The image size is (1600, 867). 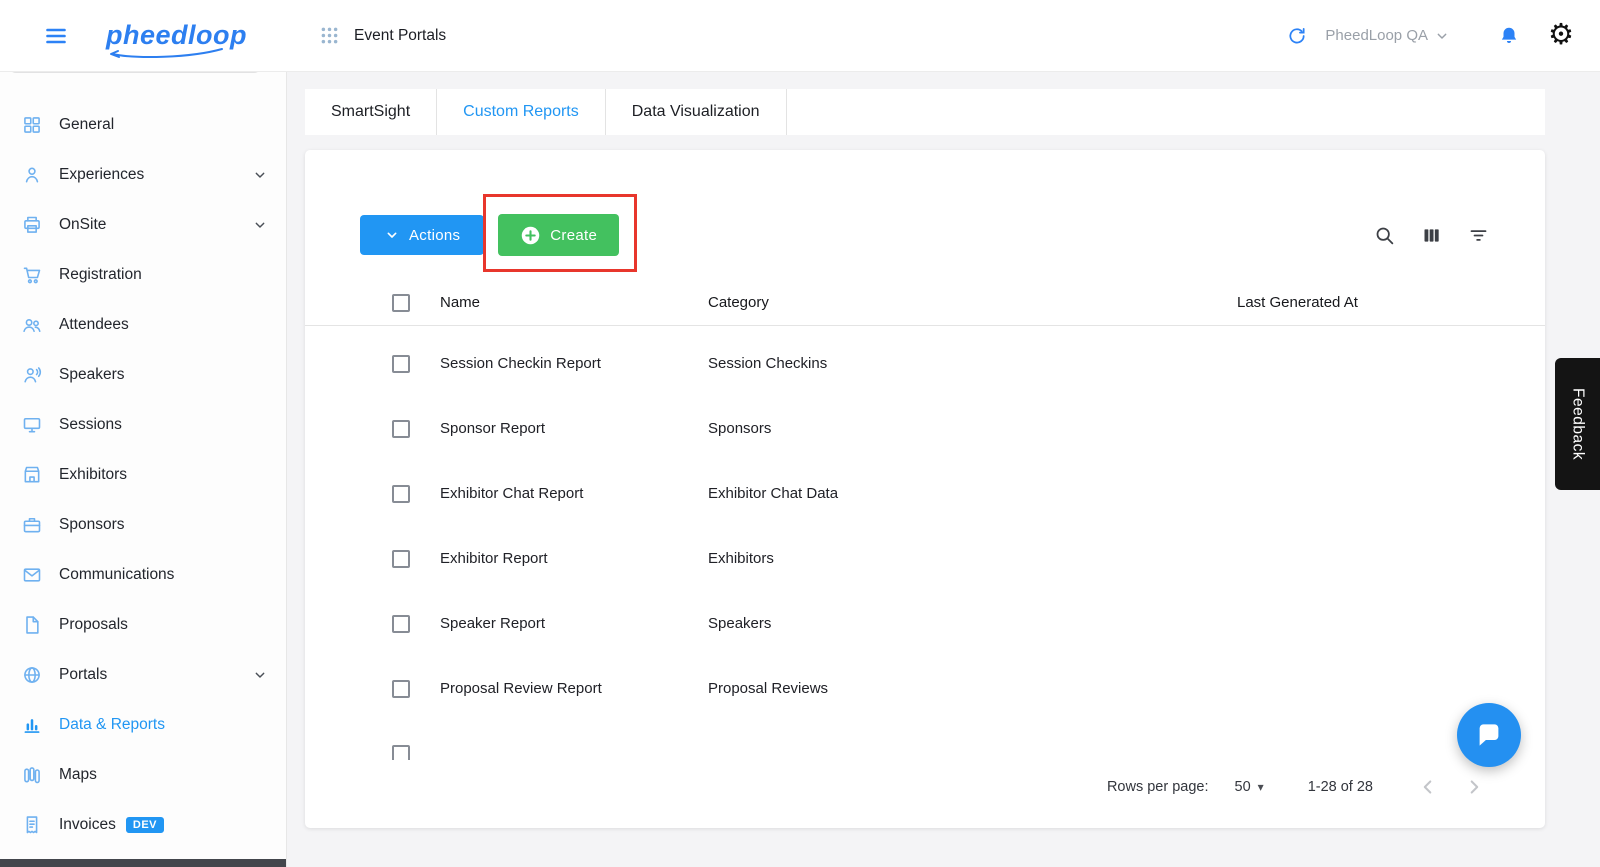 What do you see at coordinates (143, 725) in the screenshot?
I see `sidebar-item-data-reports: Data & Reports` at bounding box center [143, 725].